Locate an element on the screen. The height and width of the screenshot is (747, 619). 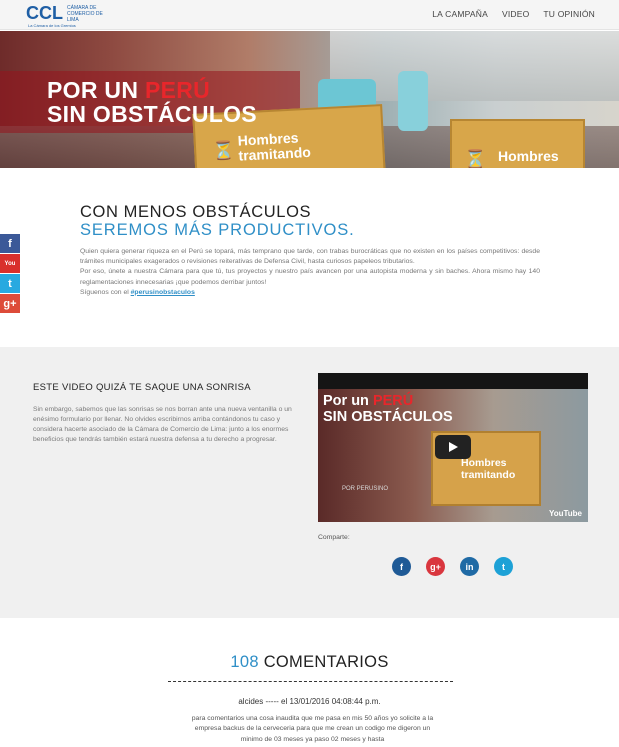
video-title-prefix: Por un is located at coordinates (348, 401).